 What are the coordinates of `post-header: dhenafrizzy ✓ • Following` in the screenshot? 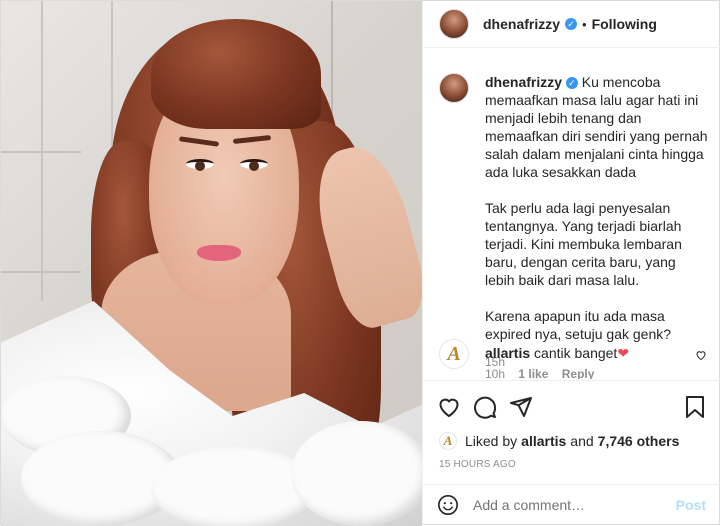 It's located at (571, 24).